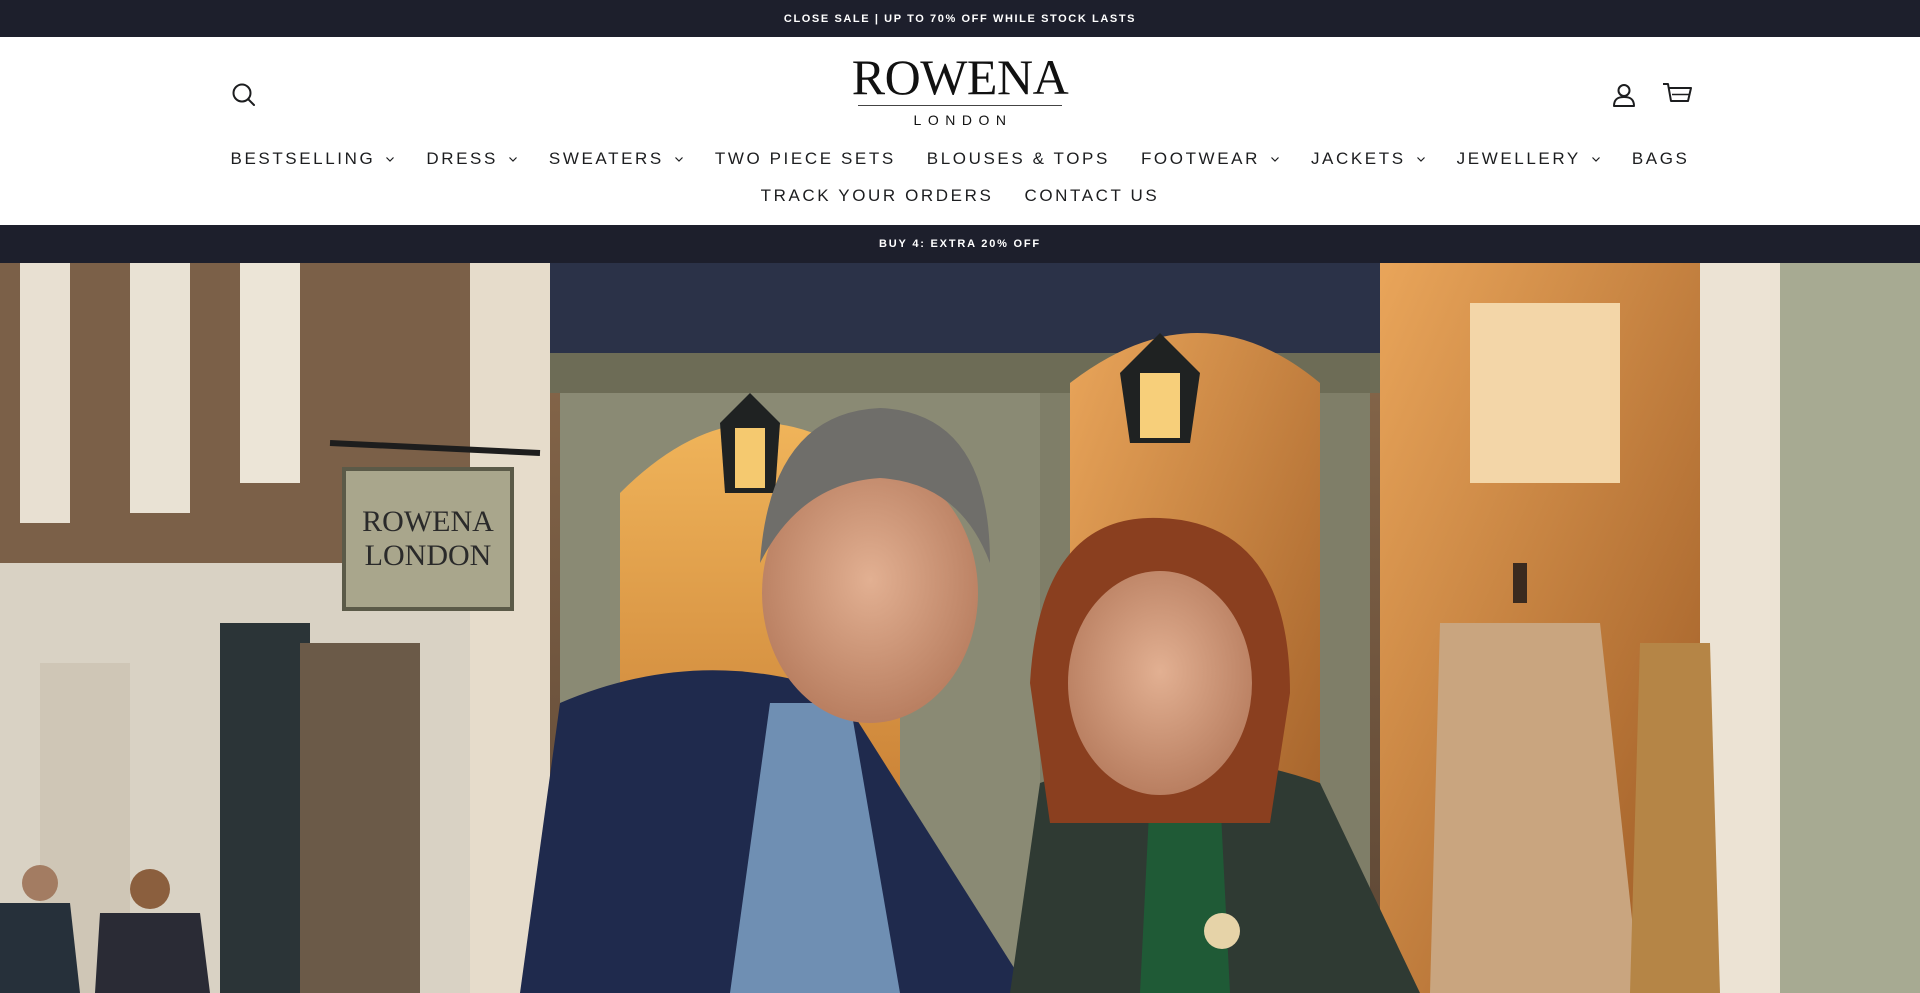 This screenshot has width=1920, height=993. I want to click on nav-item-label: BAGS, so click(1660, 158).